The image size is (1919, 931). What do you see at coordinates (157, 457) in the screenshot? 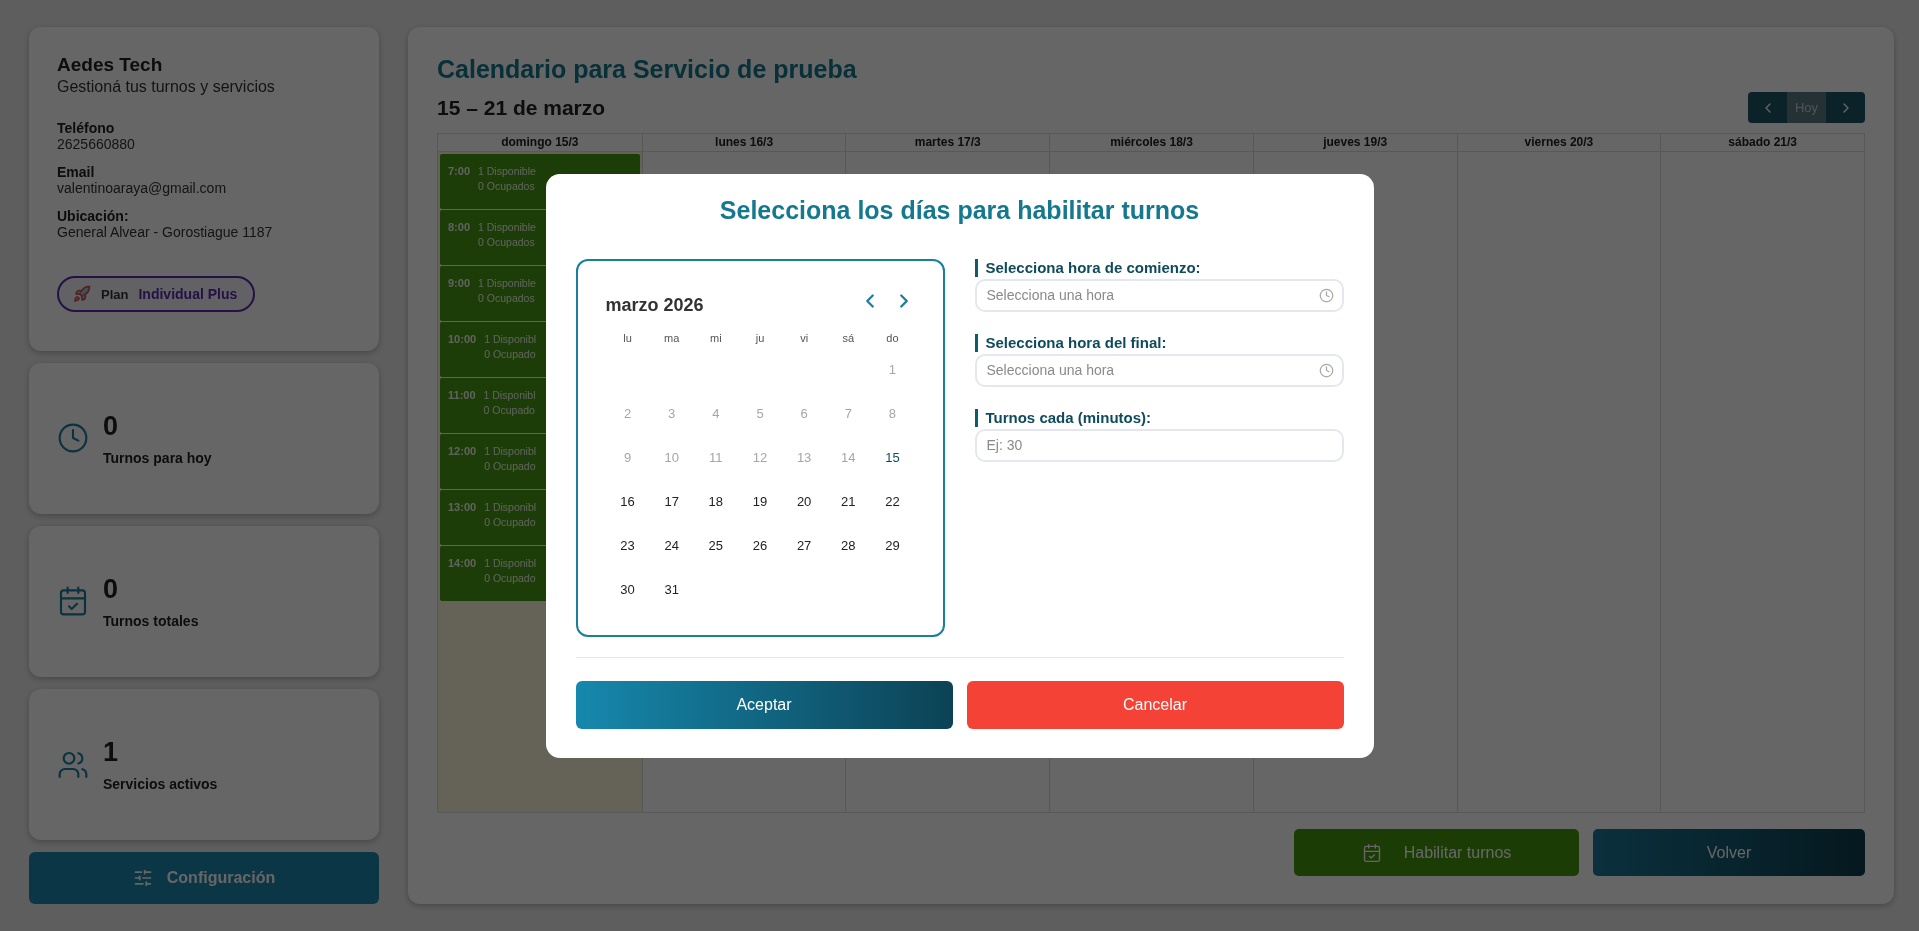
I see `stat-label: Turnos para hoy` at bounding box center [157, 457].